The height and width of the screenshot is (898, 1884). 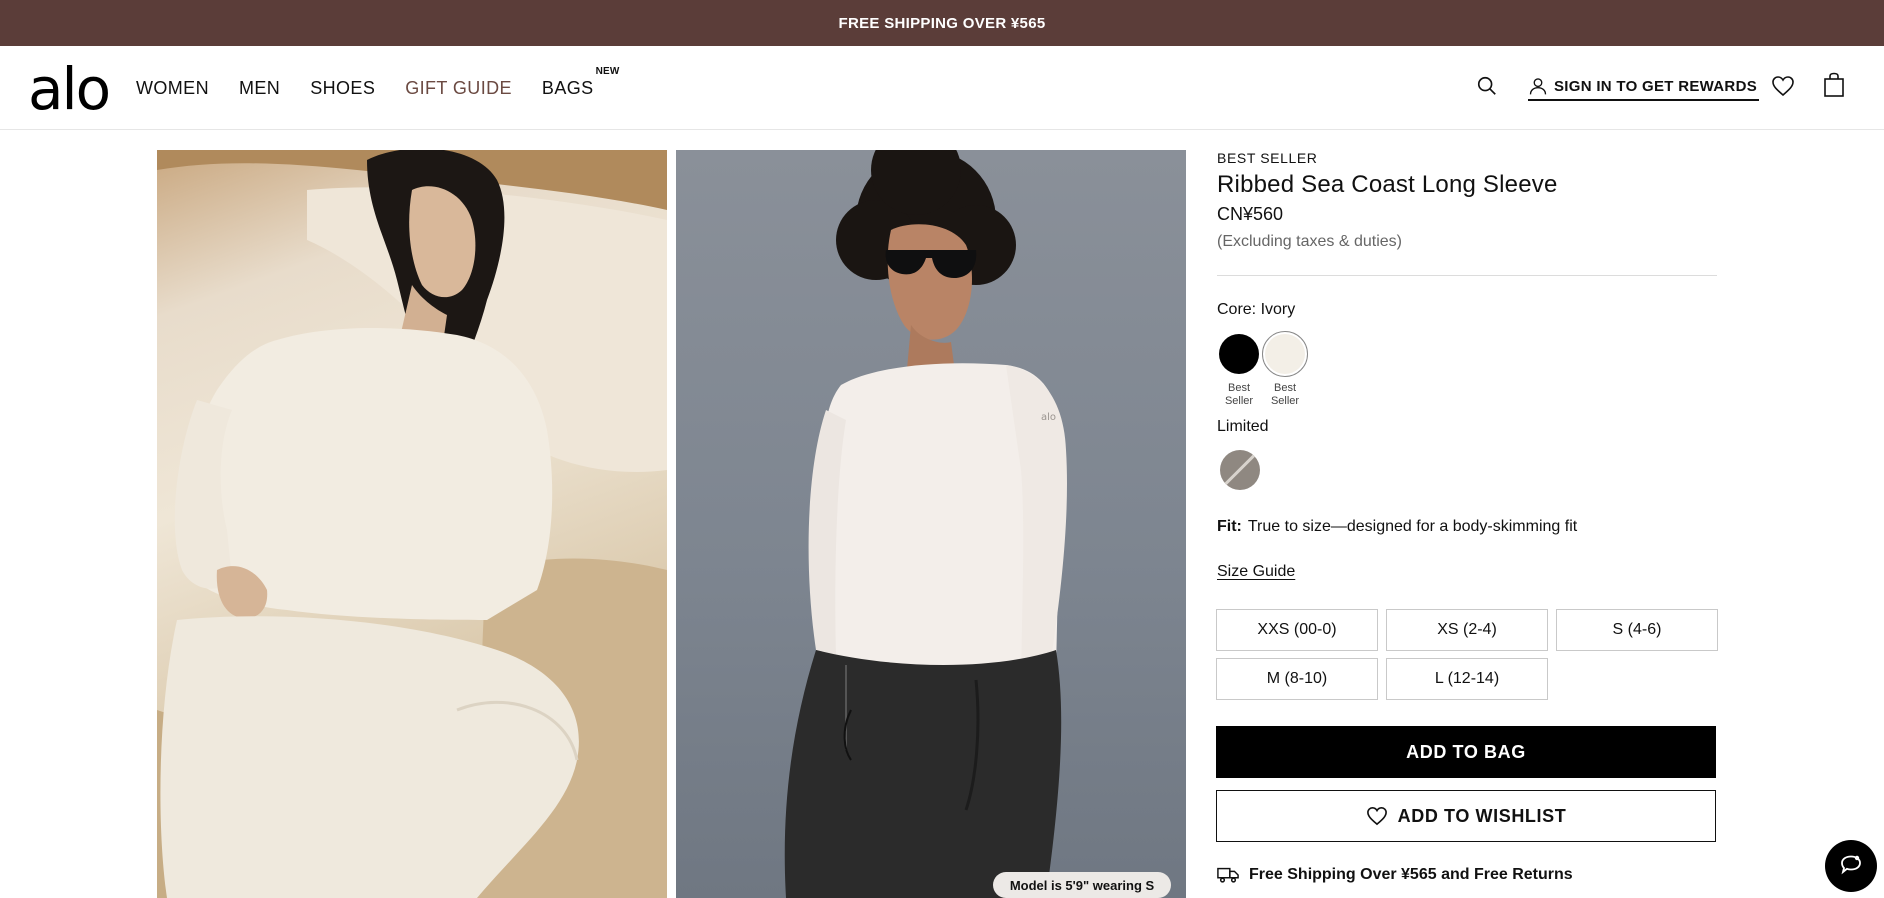 What do you see at coordinates (1250, 214) in the screenshot?
I see `product-price: CN¥560` at bounding box center [1250, 214].